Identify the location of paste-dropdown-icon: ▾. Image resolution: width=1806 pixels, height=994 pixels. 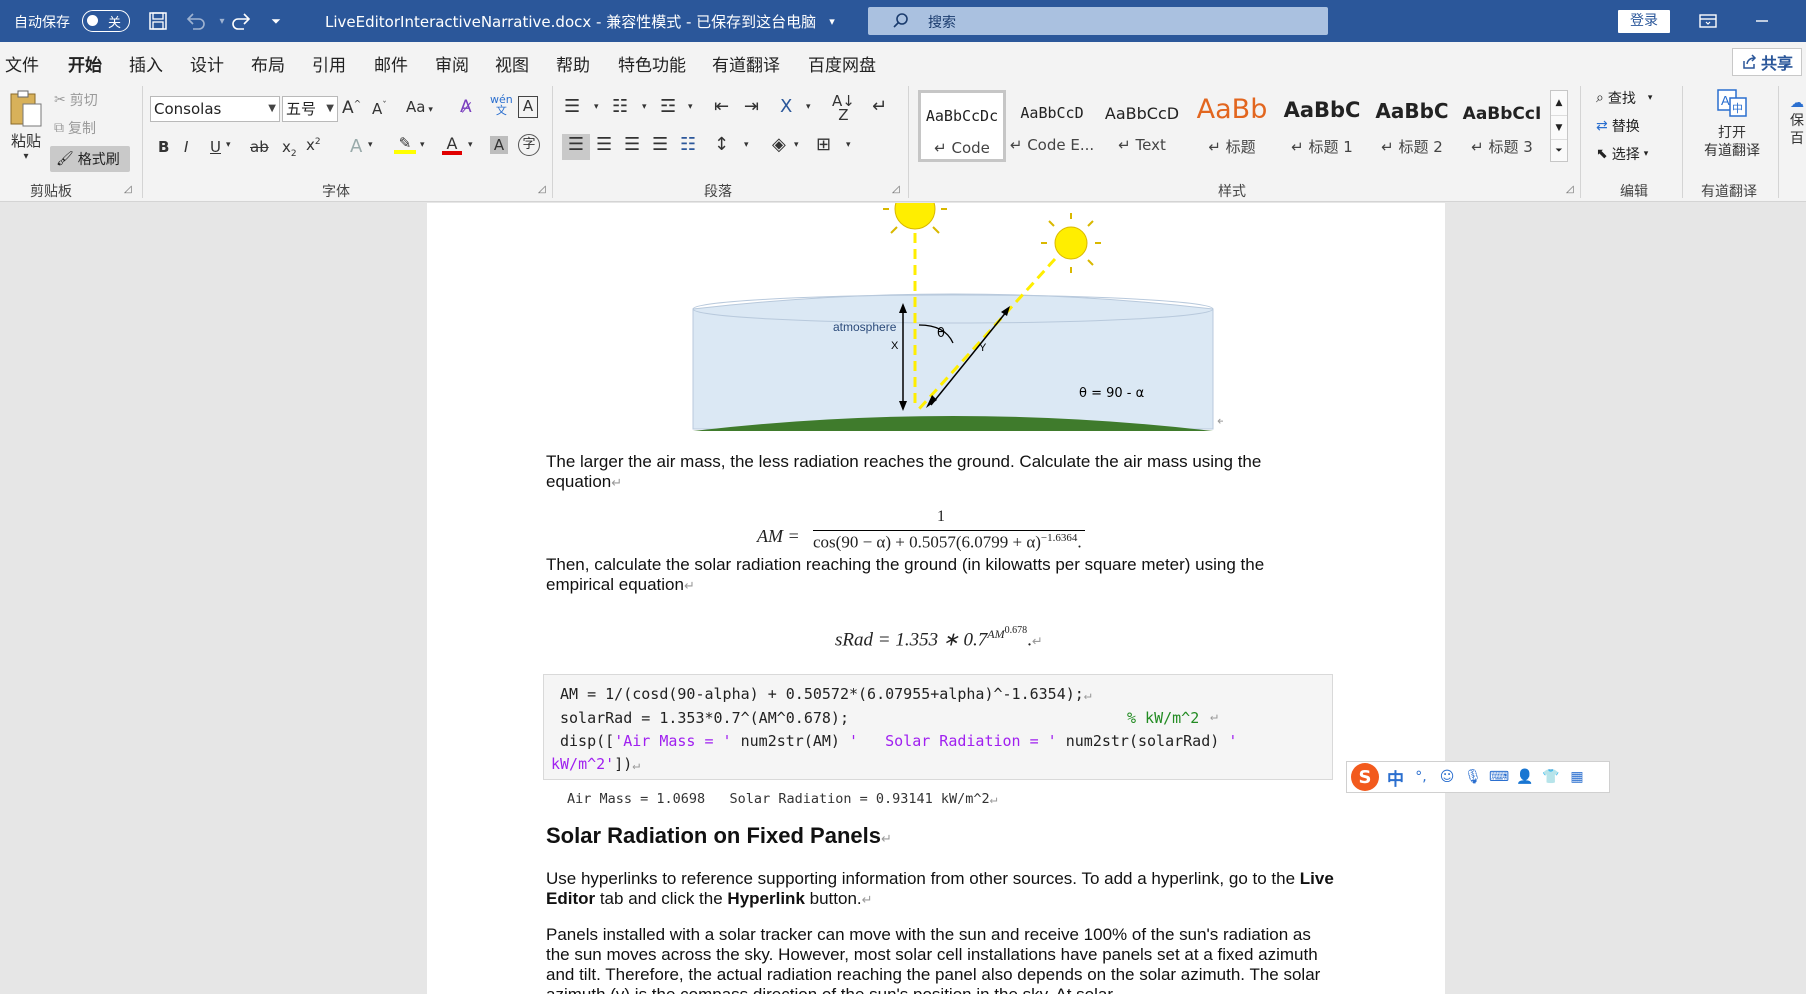
(26, 156).